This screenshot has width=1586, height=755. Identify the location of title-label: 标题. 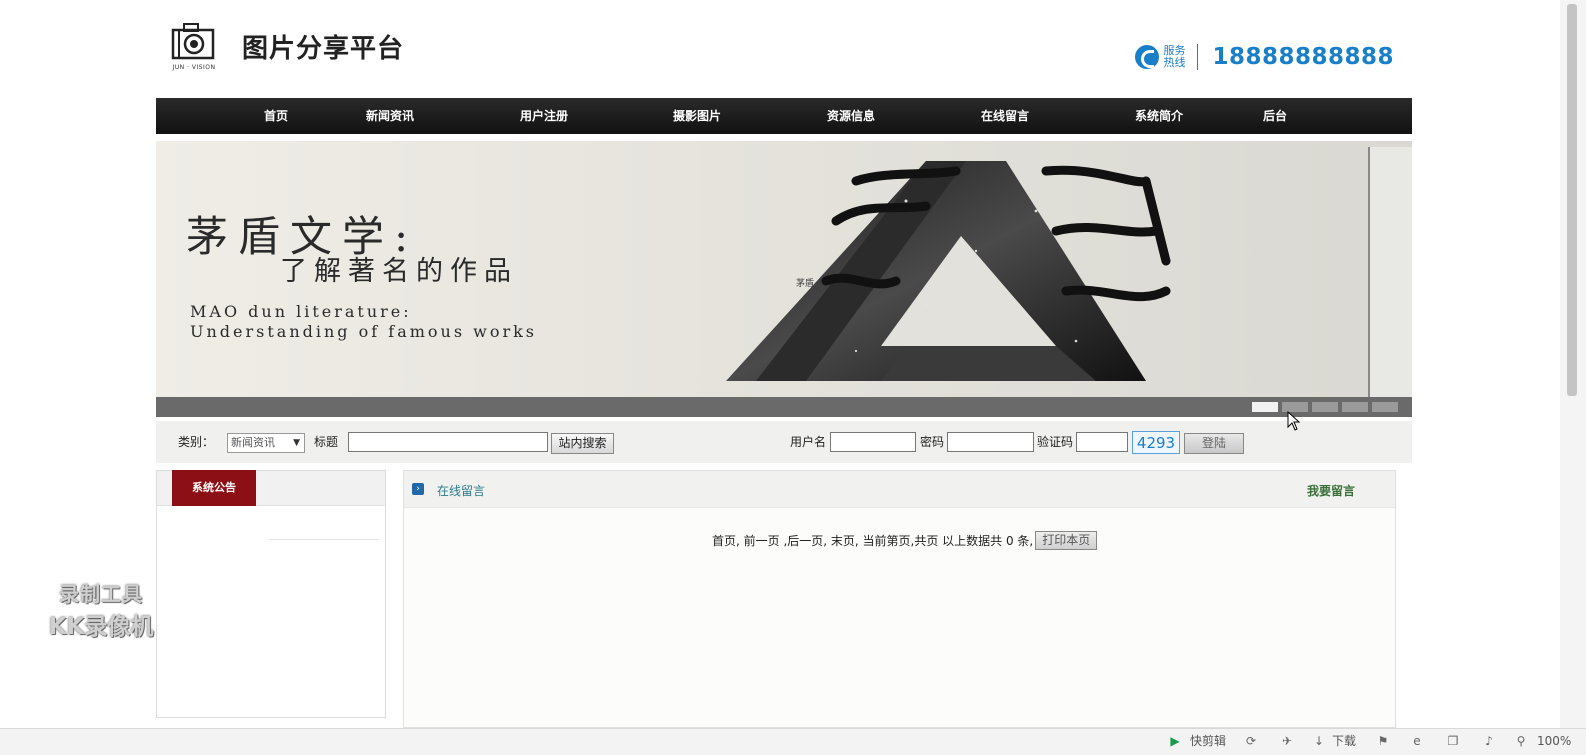
(326, 442).